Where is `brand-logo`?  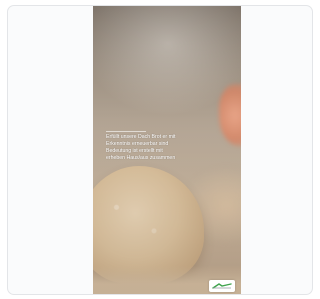 brand-logo is located at coordinates (222, 286).